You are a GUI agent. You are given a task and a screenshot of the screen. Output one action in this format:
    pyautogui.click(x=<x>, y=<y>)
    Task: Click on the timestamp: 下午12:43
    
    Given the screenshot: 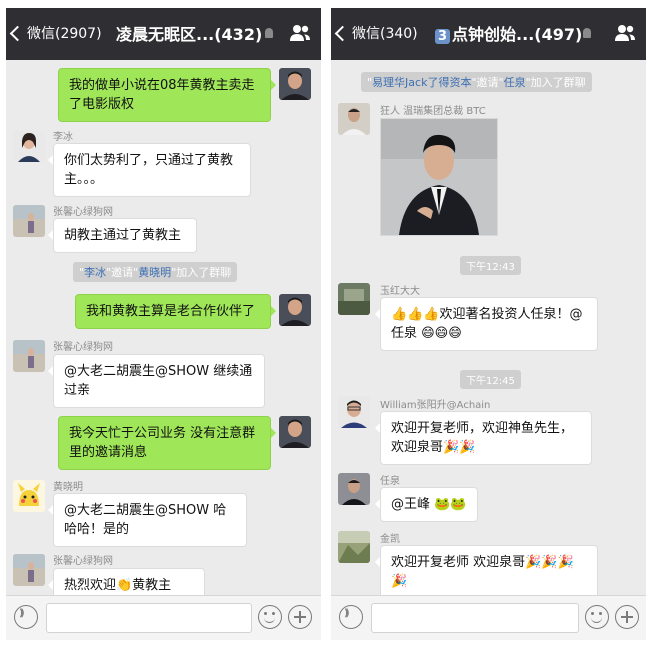 What is the action you would take?
    pyautogui.click(x=490, y=265)
    